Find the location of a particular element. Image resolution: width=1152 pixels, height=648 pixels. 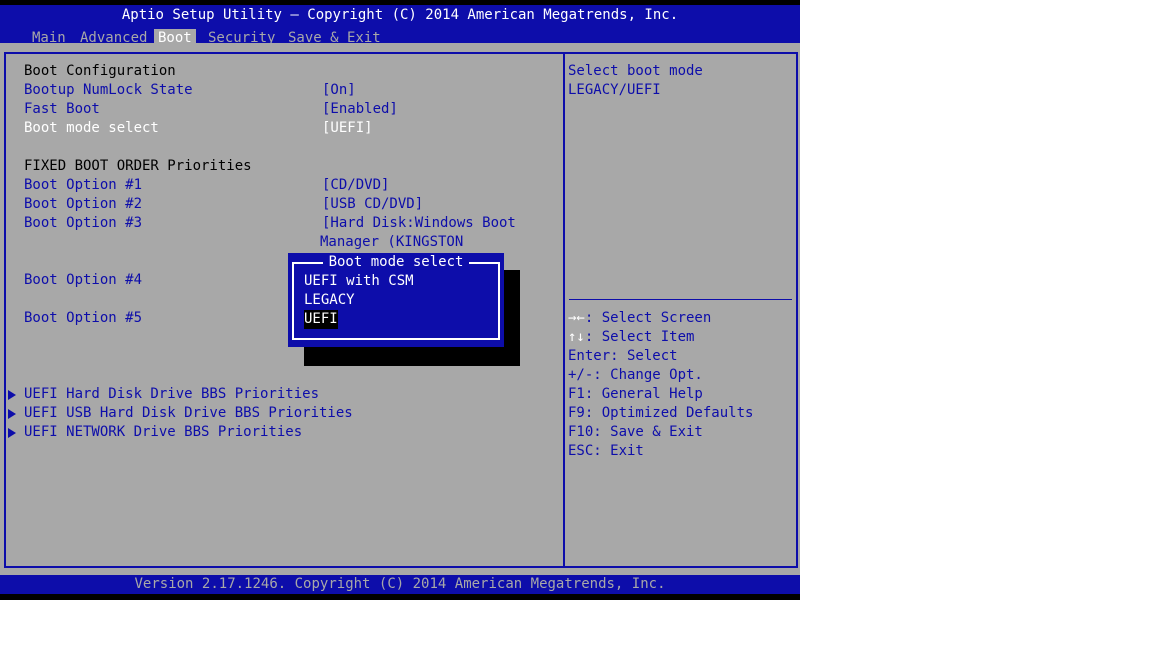

boot-option-2-label: Boot Option #2 is located at coordinates (83, 204).